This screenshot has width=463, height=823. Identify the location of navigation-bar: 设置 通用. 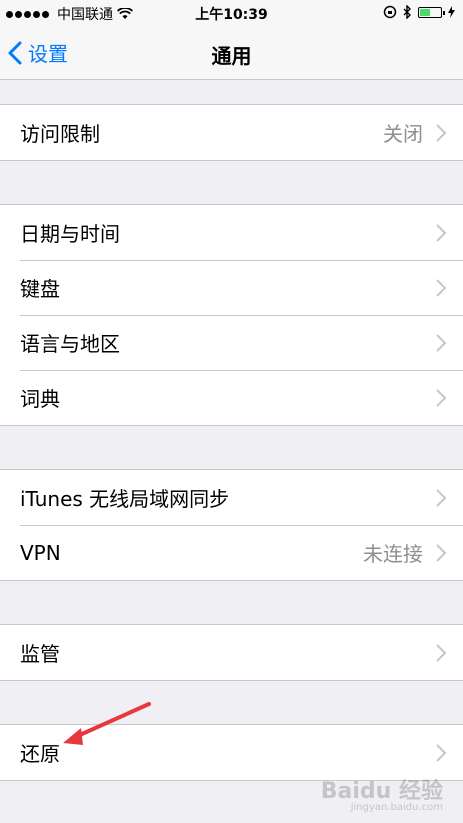
(231, 53).